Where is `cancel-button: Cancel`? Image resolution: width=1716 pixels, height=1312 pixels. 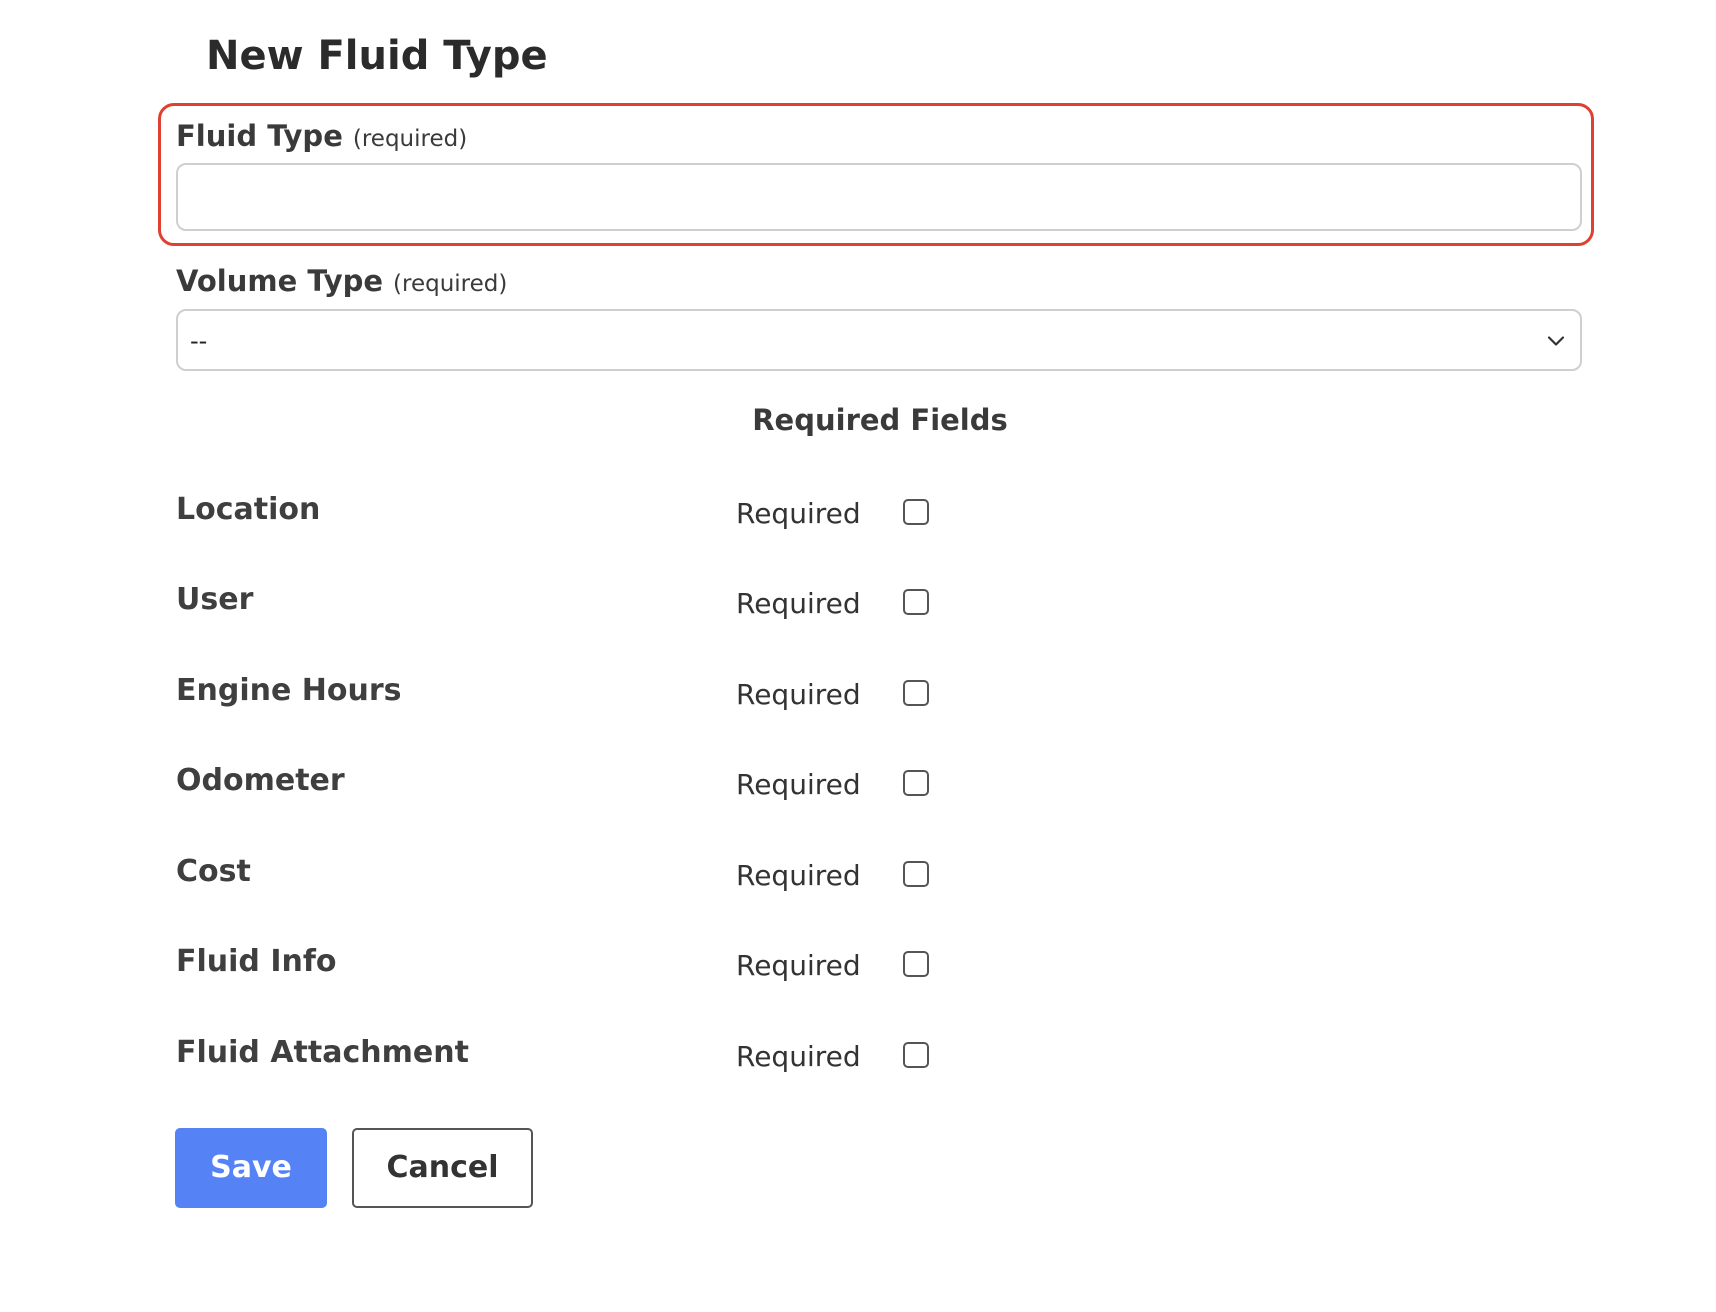
cancel-button: Cancel is located at coordinates (442, 1168).